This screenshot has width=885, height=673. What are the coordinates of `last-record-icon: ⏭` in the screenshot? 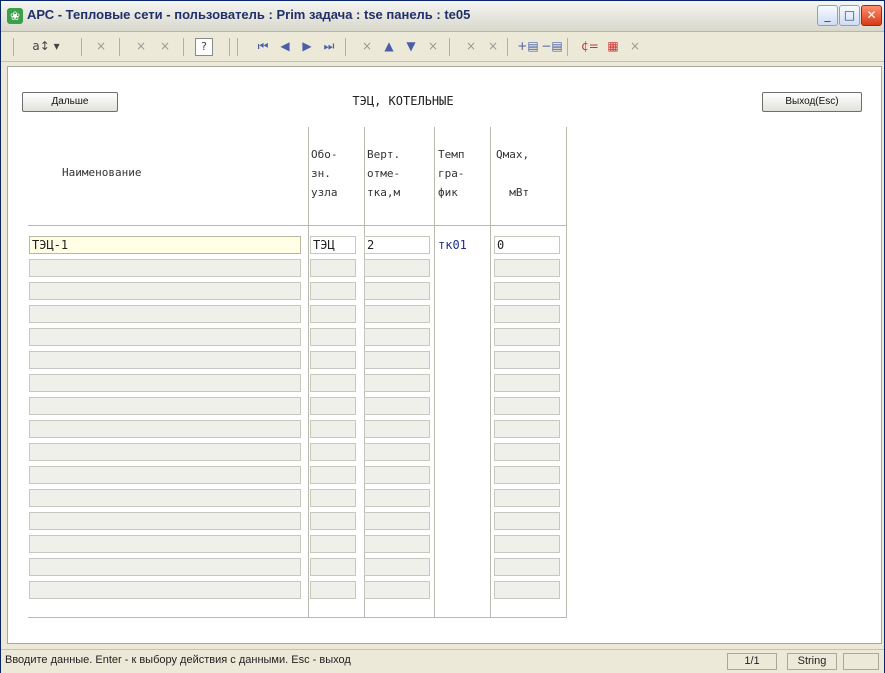 It's located at (329, 46).